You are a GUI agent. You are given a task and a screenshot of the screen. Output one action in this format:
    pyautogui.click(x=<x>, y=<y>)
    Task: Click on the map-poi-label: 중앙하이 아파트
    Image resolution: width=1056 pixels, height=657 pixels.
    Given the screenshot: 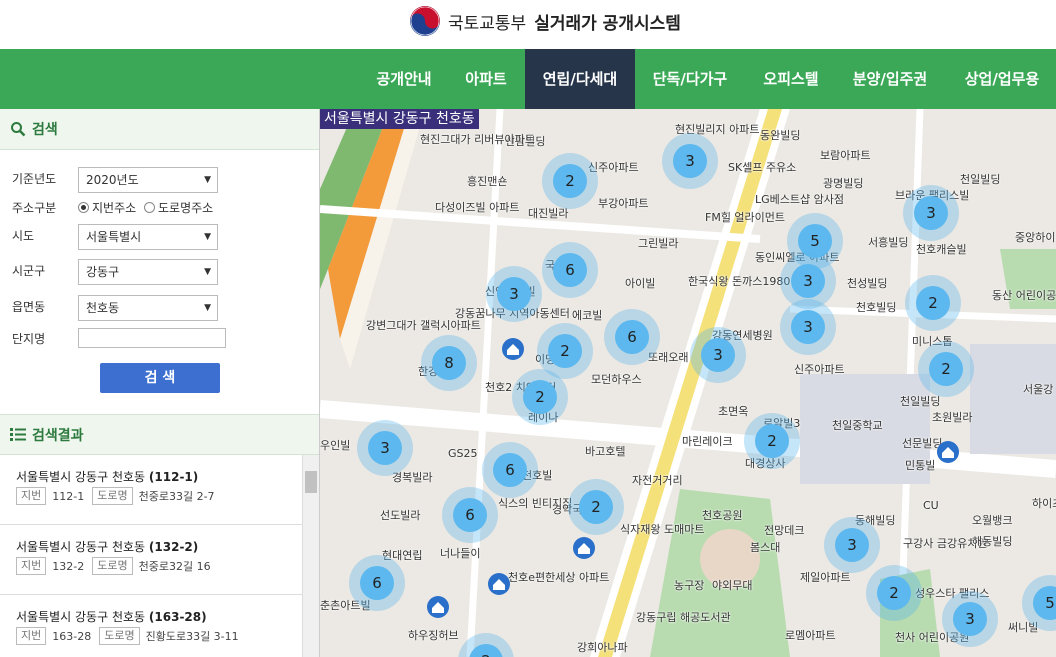 What is the action you would take?
    pyautogui.click(x=1035, y=237)
    